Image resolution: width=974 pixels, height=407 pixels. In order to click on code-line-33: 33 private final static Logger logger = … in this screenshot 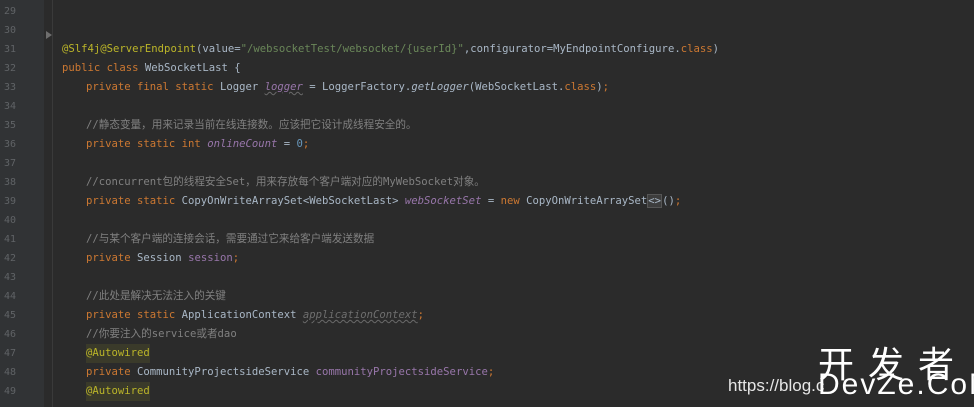, I will do `click(487, 87)`.